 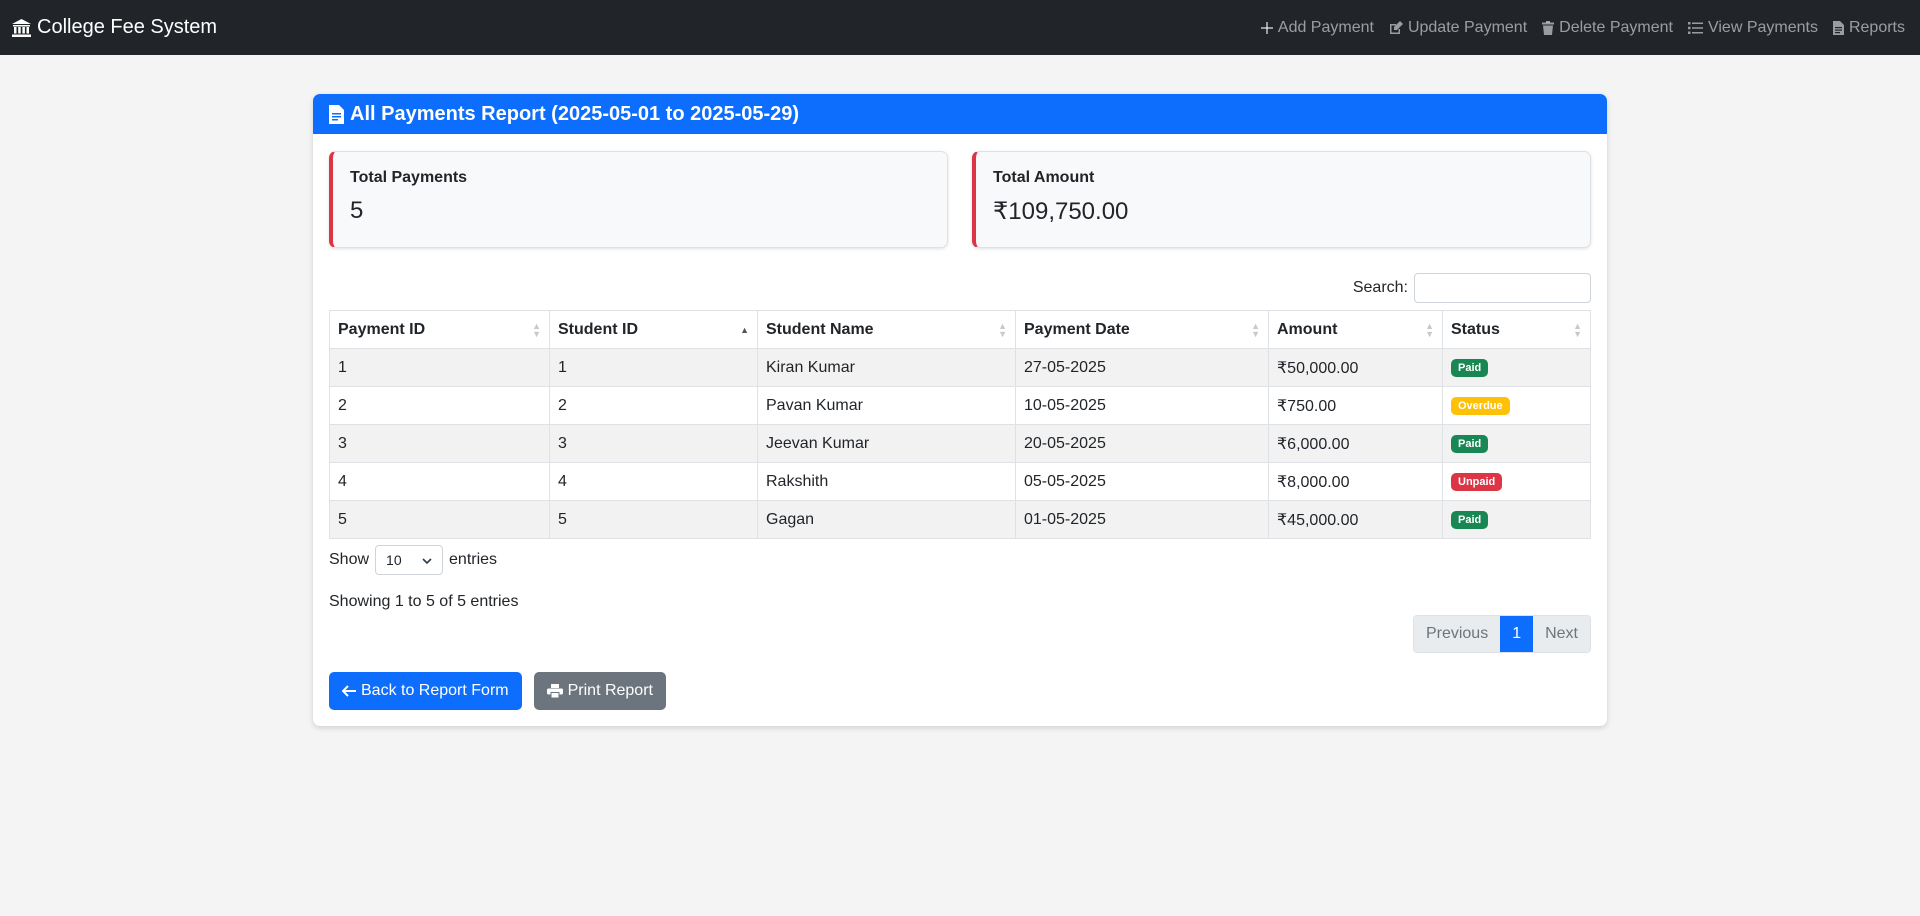 What do you see at coordinates (349, 559) in the screenshot?
I see `show-label: Show` at bounding box center [349, 559].